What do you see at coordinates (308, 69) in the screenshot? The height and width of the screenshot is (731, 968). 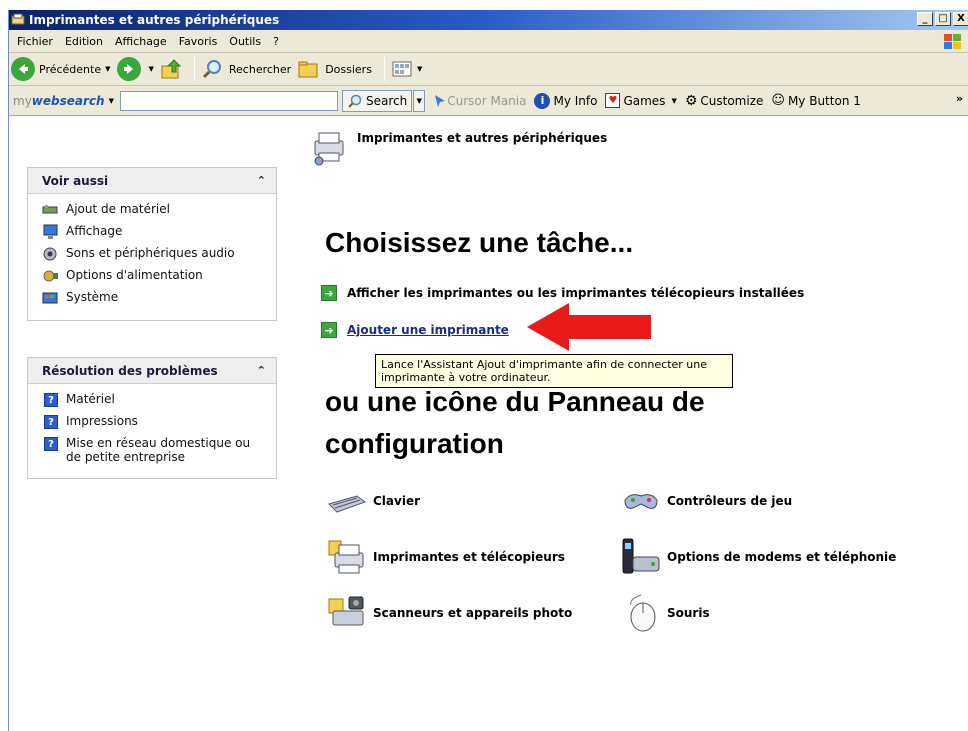 I see `folders-icon` at bounding box center [308, 69].